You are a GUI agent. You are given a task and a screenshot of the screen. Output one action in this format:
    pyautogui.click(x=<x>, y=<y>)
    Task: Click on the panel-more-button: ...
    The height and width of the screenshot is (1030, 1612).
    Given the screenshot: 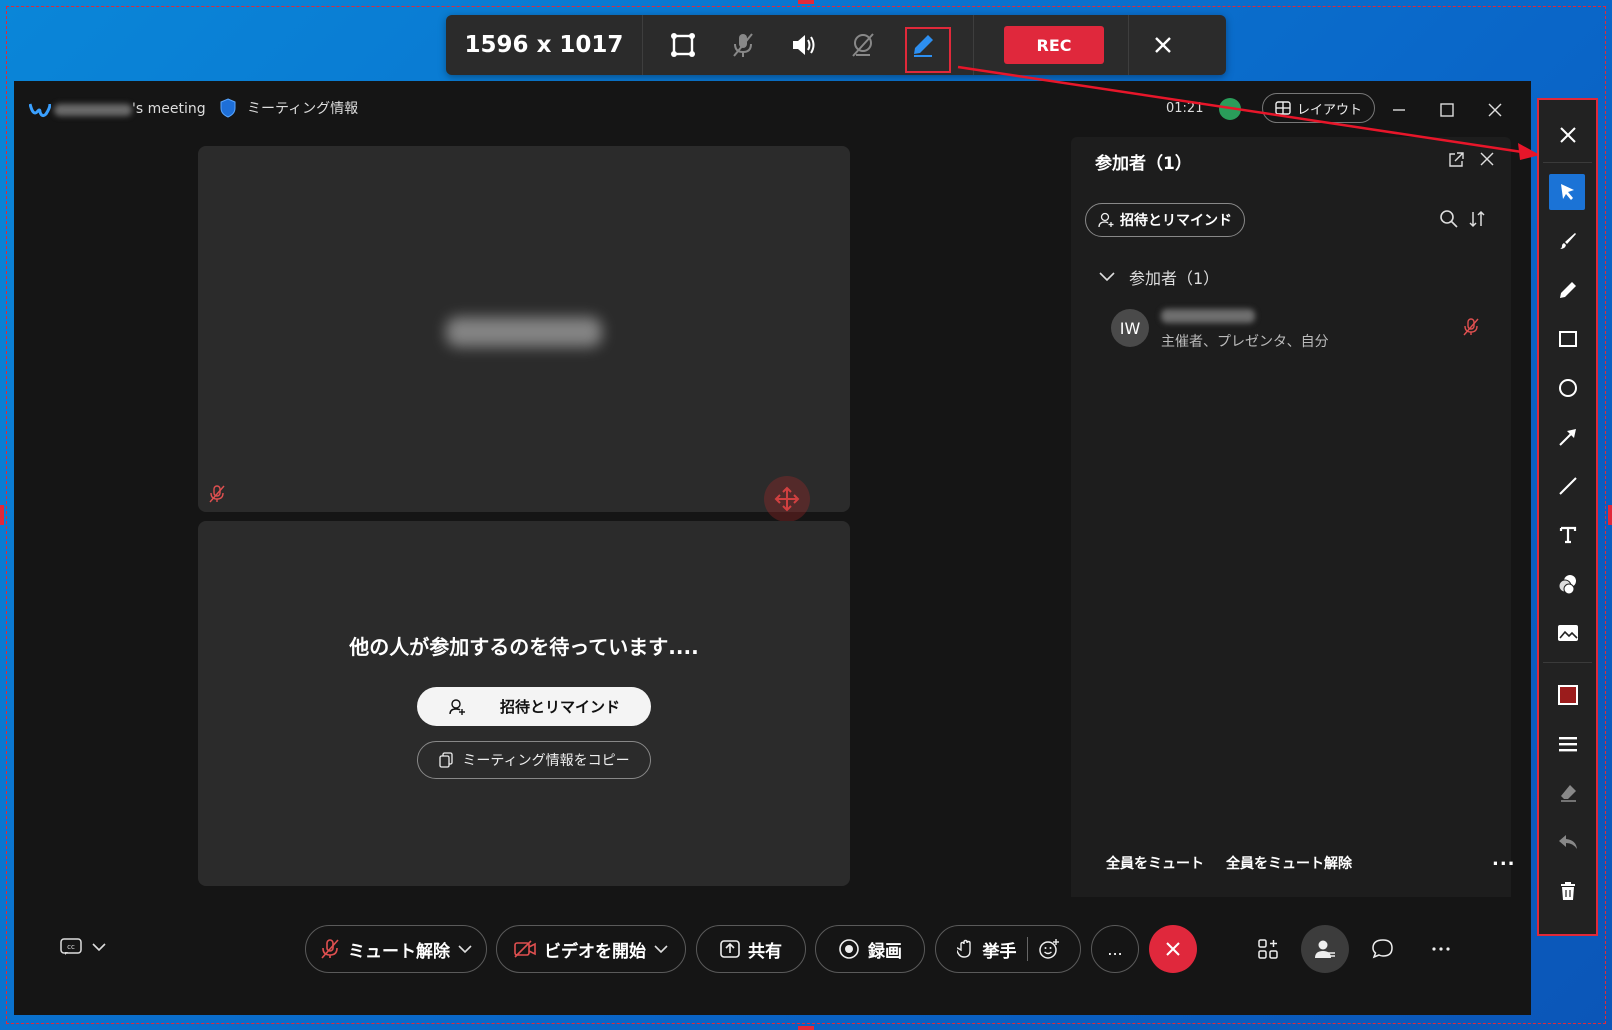 What is the action you would take?
    pyautogui.click(x=1504, y=859)
    